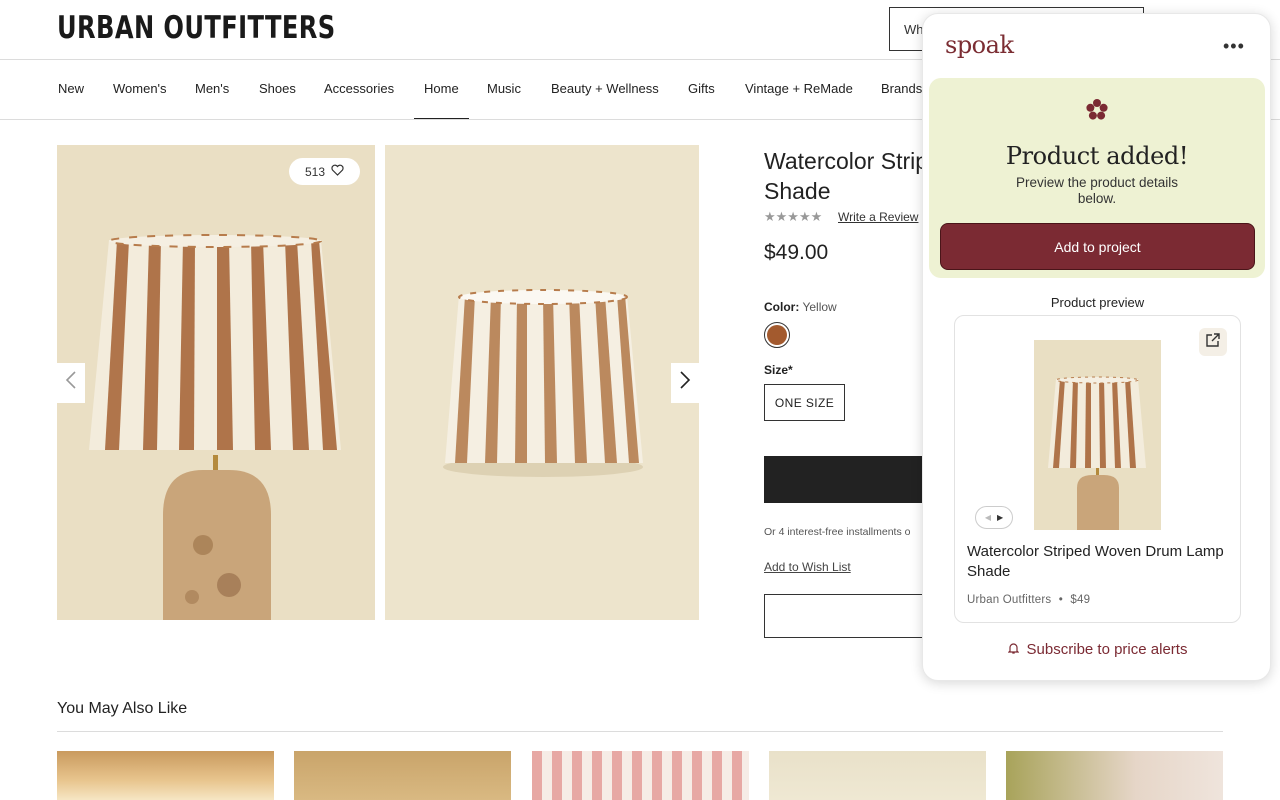 This screenshot has width=1280, height=800. I want to click on pager-next-icon: ▶, so click(1000, 517).